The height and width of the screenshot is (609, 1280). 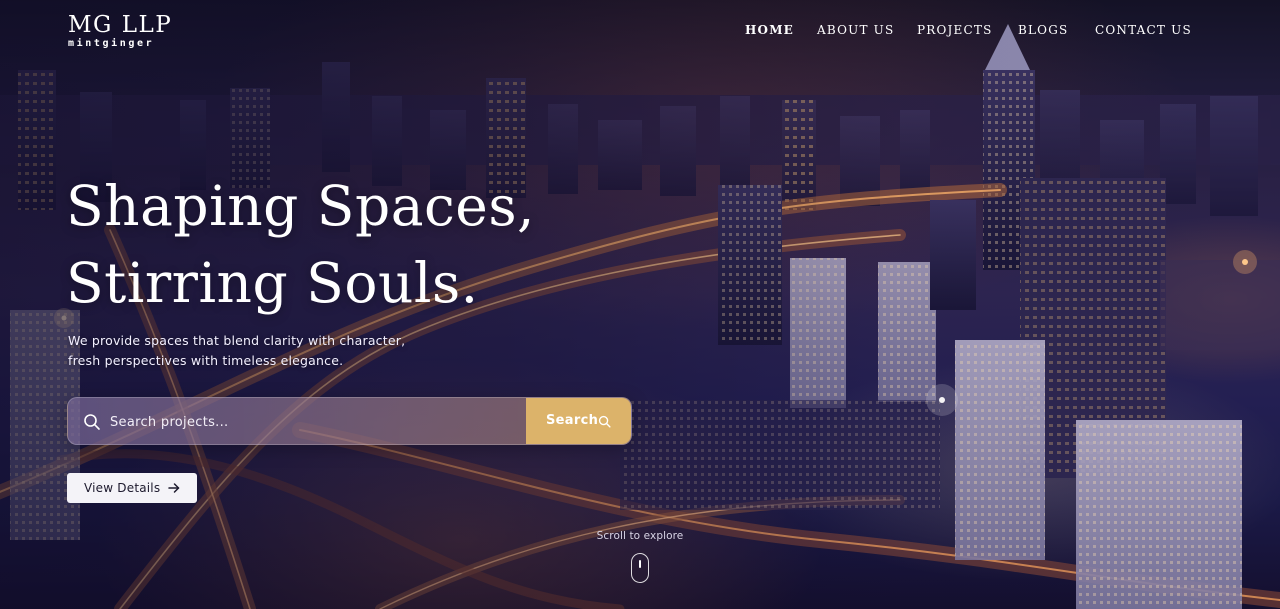 What do you see at coordinates (769, 30) in the screenshot?
I see `nav-home: HOME` at bounding box center [769, 30].